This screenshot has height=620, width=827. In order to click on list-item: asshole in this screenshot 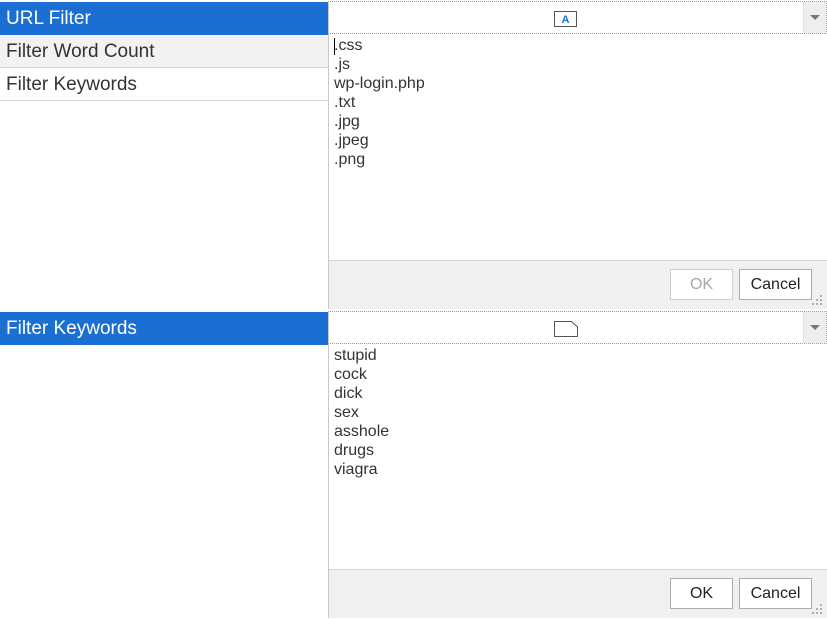, I will do `click(362, 431)`.